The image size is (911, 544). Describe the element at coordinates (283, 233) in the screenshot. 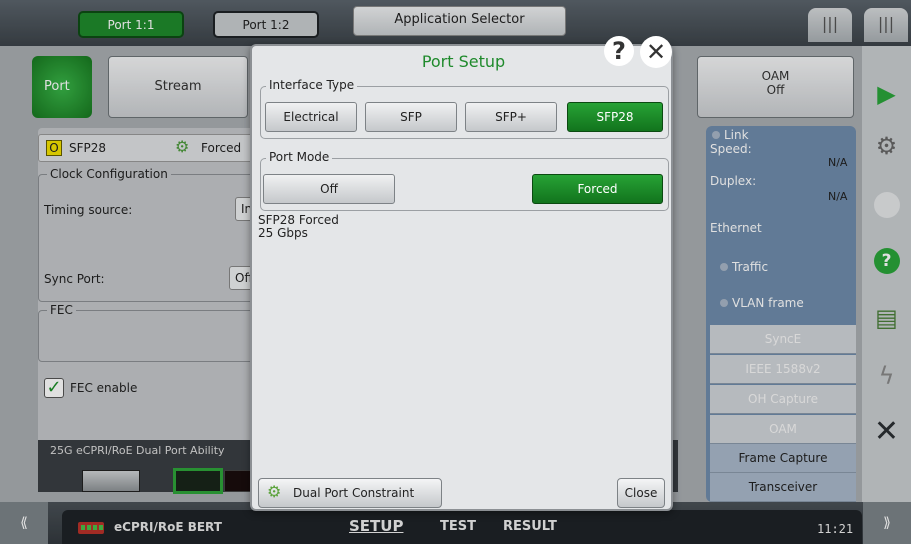

I see `status-line-2: 25 Gbps` at that location.